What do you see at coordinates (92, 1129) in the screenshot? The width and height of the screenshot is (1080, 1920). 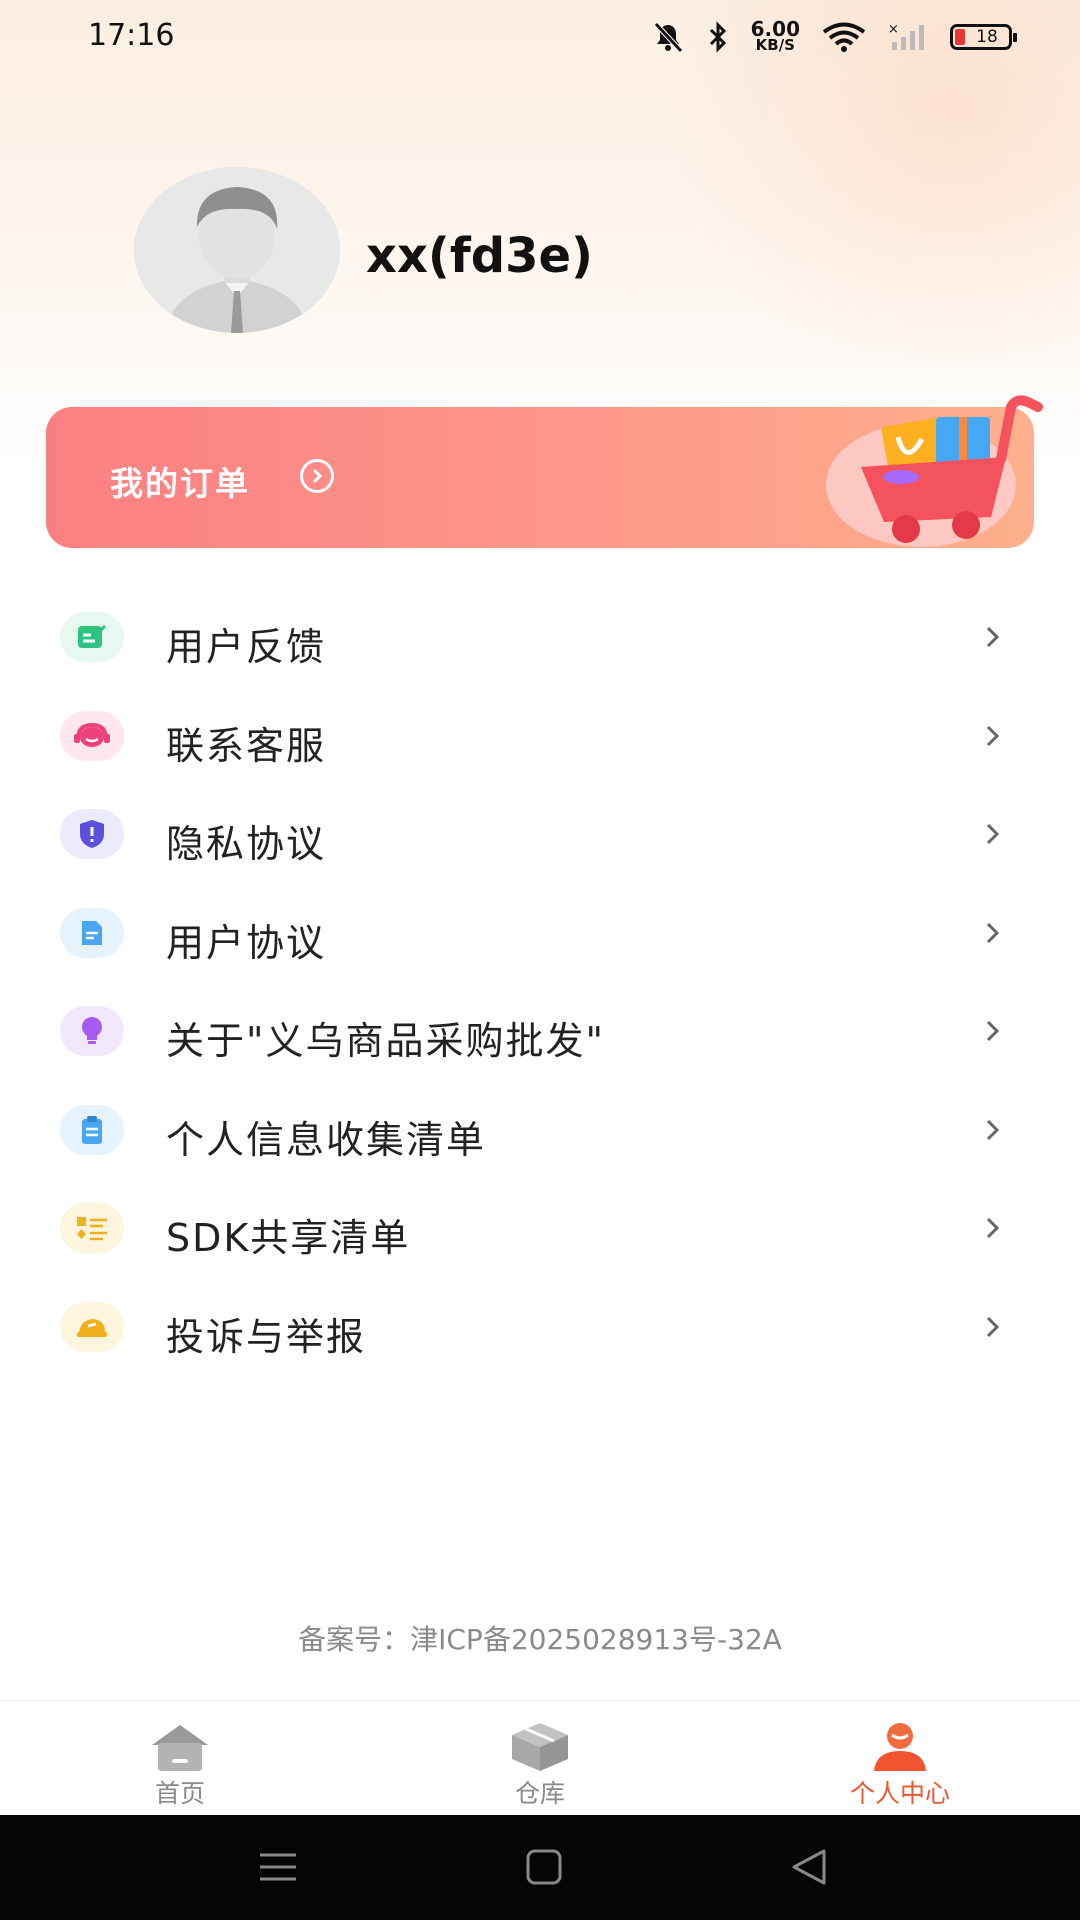 I see `clipboard-icon` at bounding box center [92, 1129].